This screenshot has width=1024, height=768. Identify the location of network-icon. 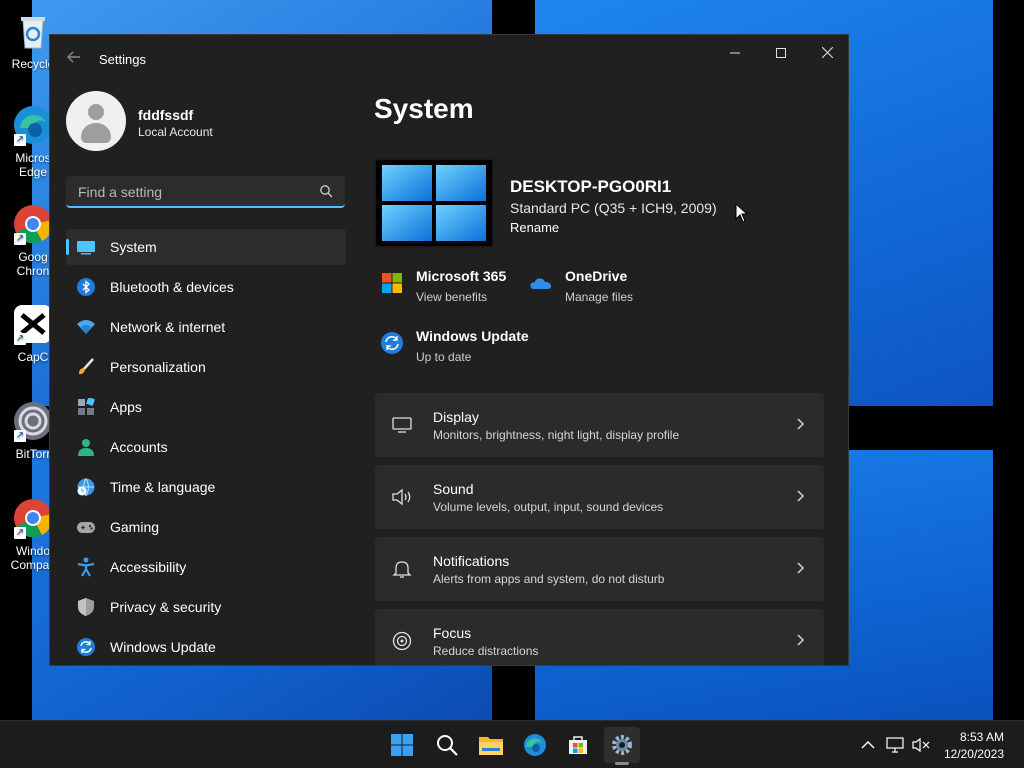
(895, 745).